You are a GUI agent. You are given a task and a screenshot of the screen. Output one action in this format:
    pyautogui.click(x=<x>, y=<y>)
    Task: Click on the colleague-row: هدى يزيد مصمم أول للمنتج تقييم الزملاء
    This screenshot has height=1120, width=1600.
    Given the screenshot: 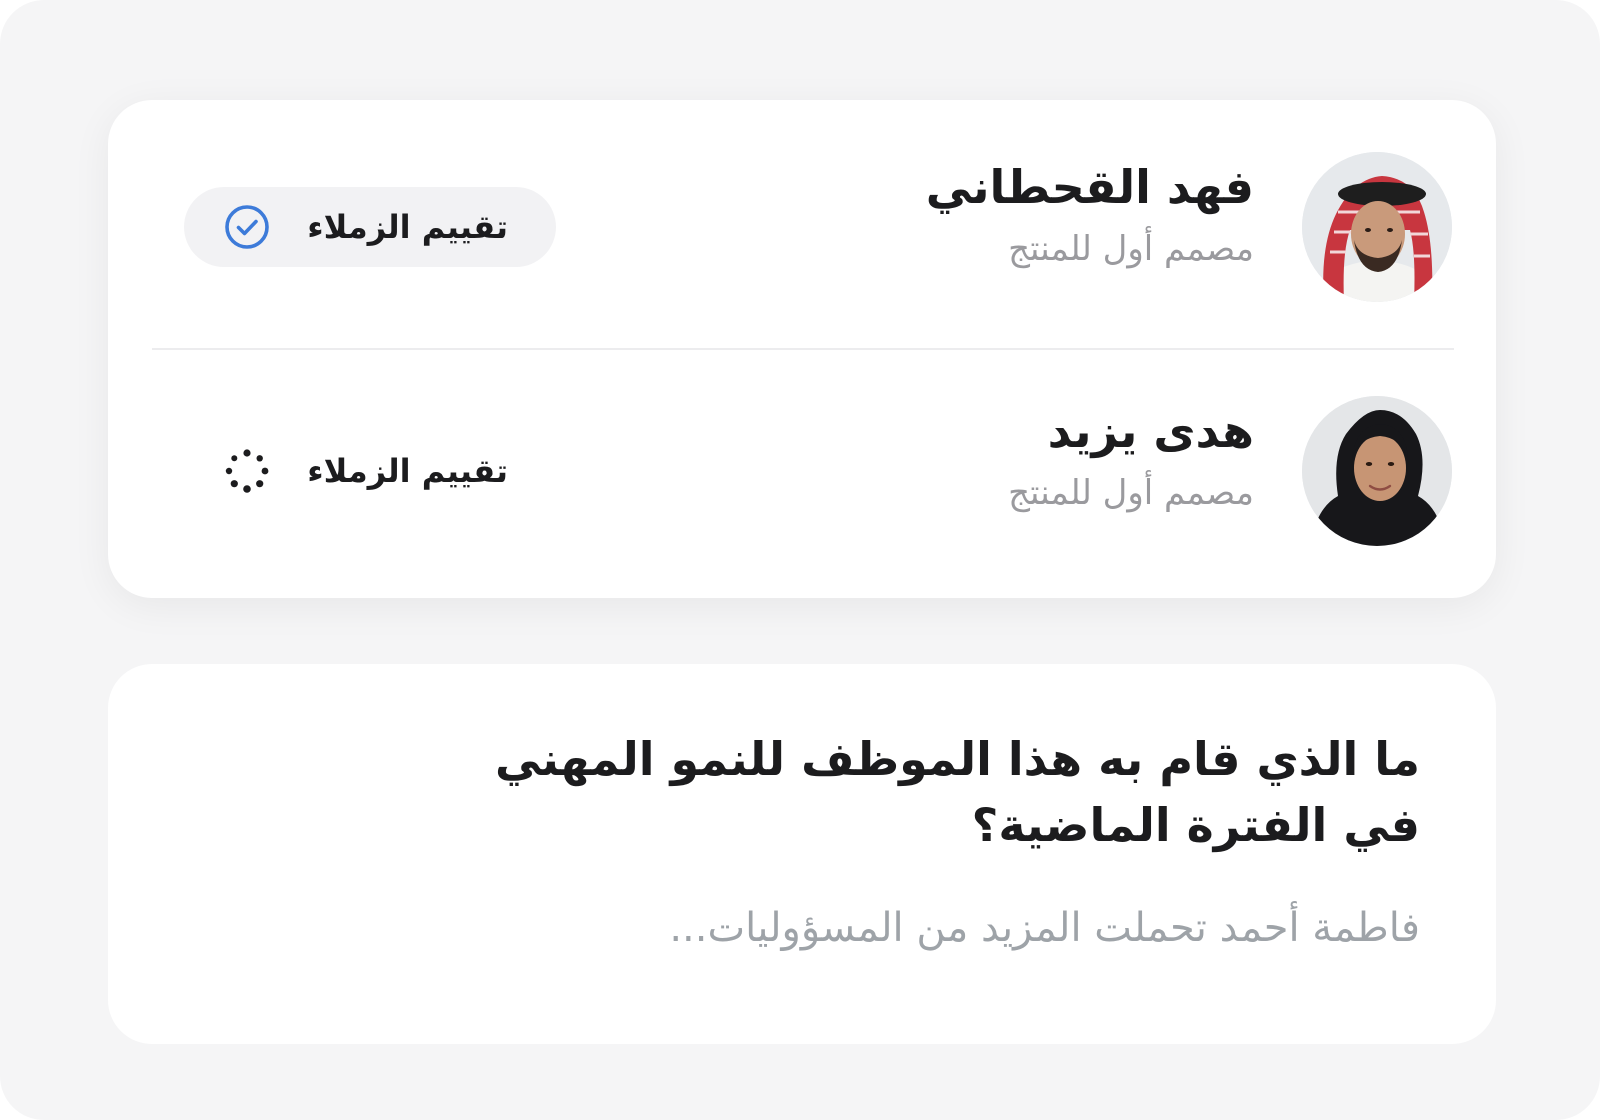 What is the action you would take?
    pyautogui.click(x=802, y=470)
    